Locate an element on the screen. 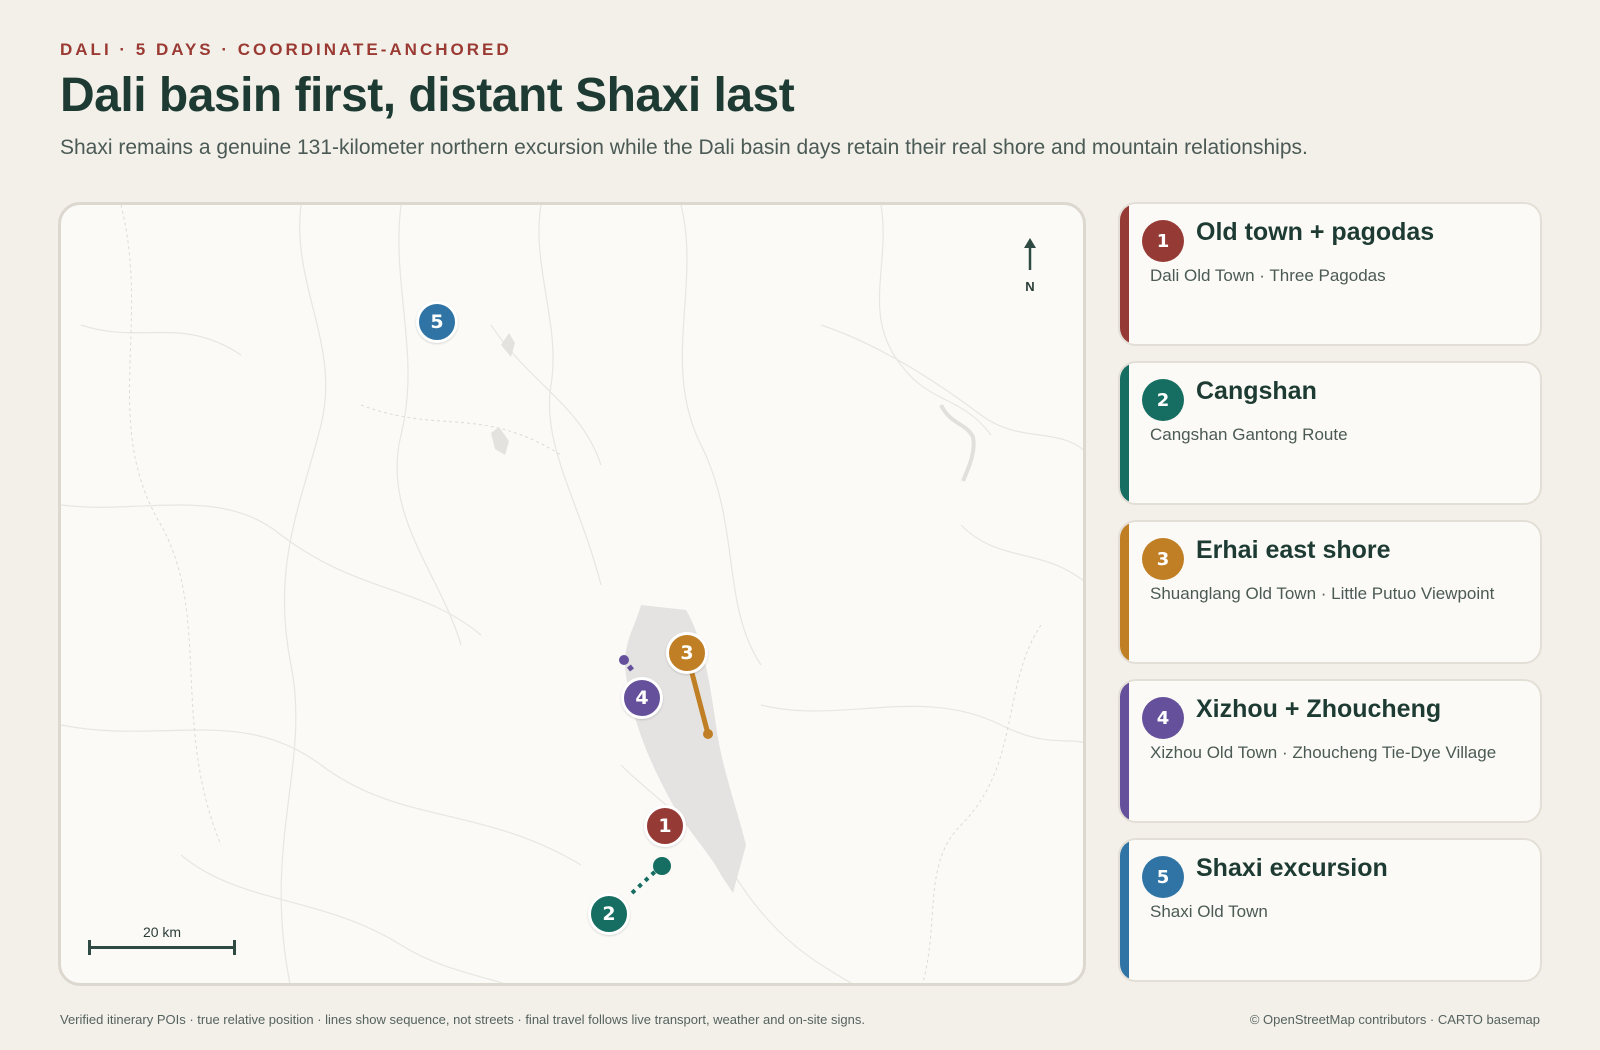 This screenshot has height=1050, width=1600. day-card-2: 2 Cangshan Cangshan Gantong Route is located at coordinates (1330, 433).